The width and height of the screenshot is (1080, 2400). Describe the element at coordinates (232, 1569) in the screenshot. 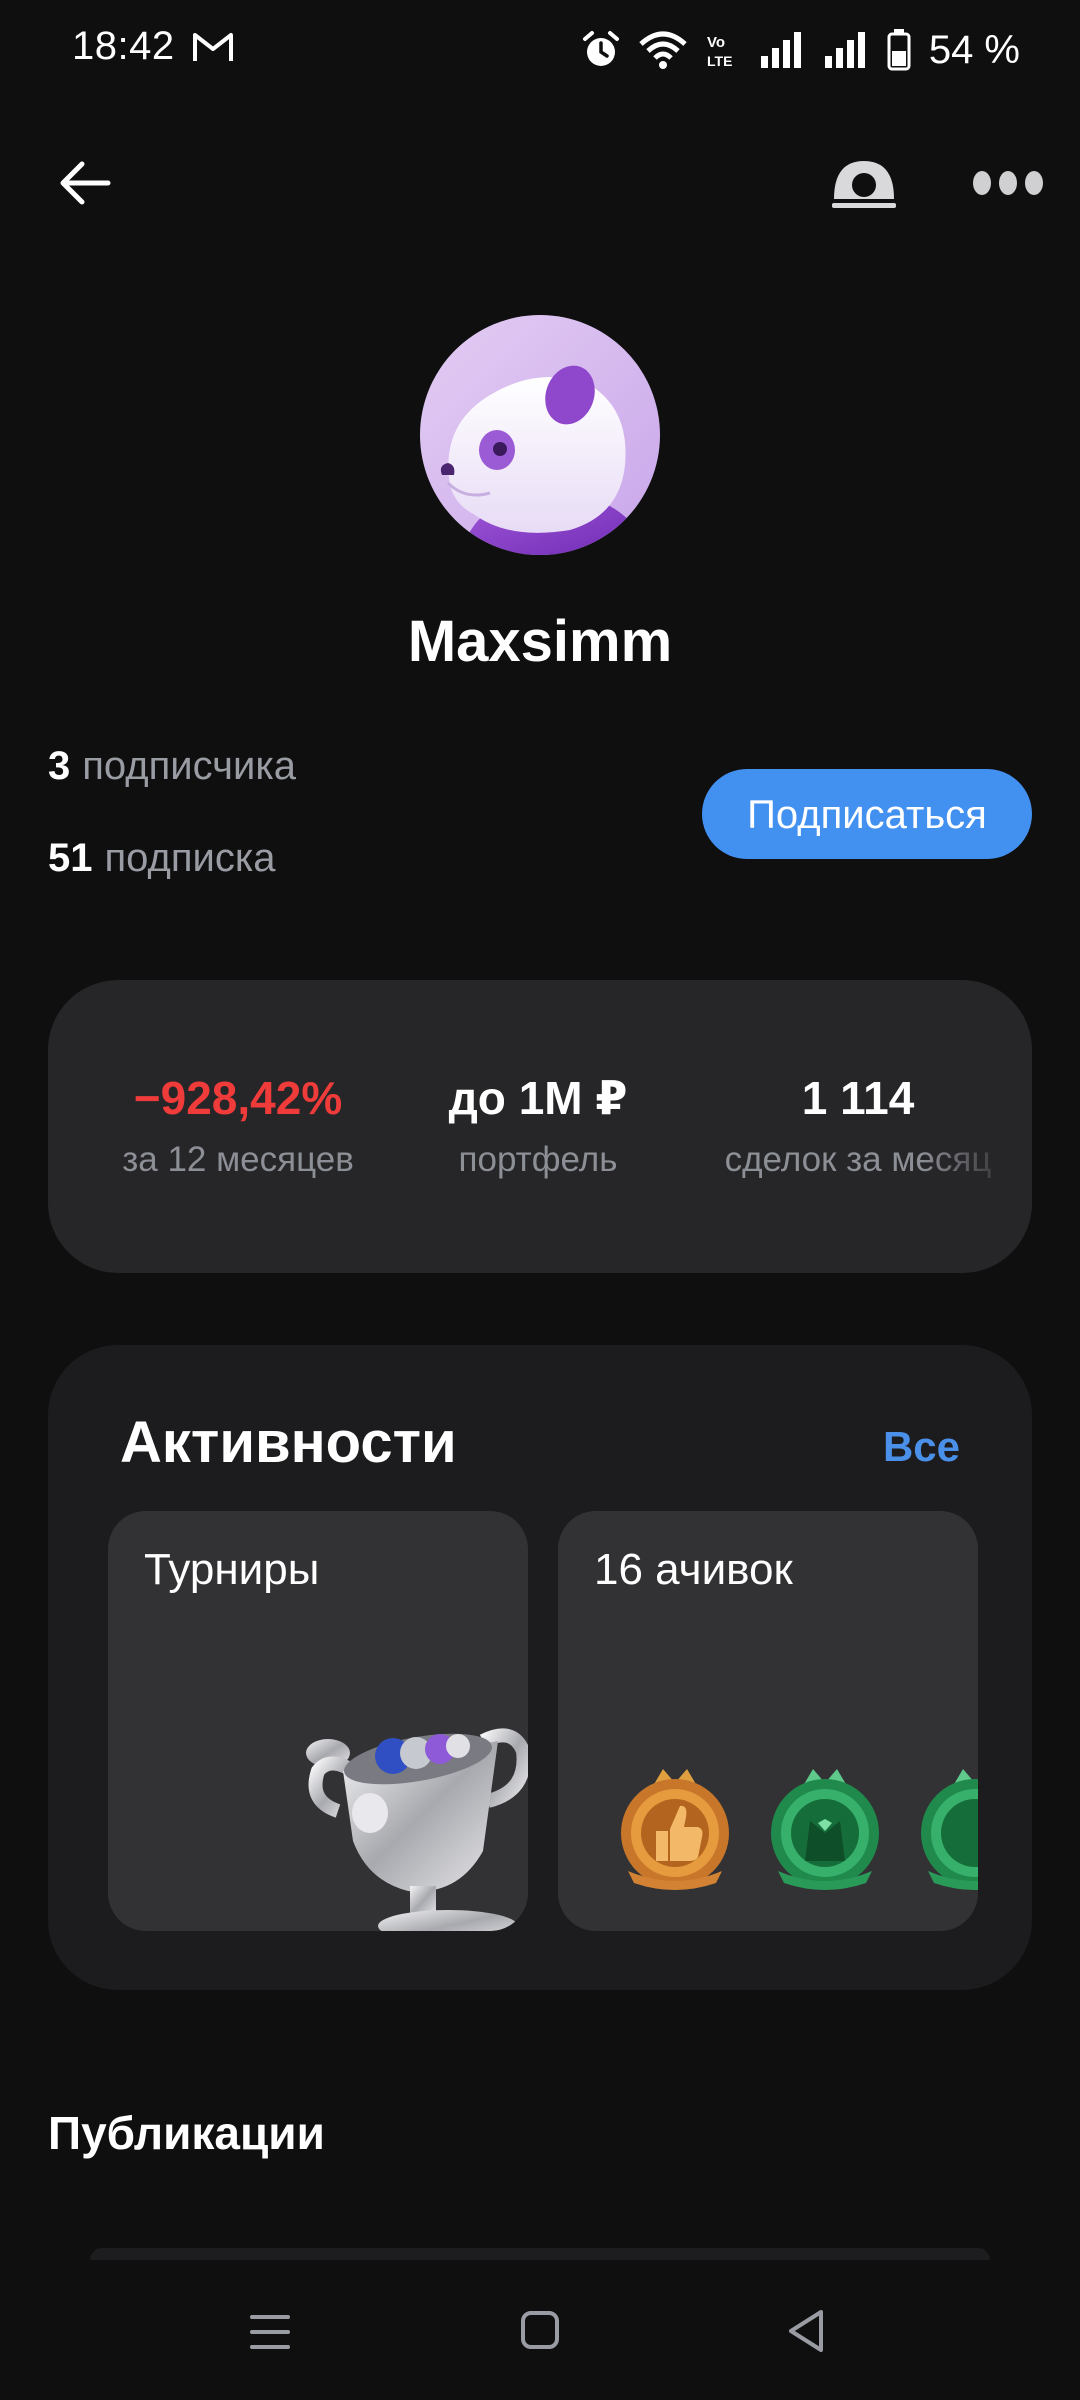

I see `tile-title: Турниры` at that location.